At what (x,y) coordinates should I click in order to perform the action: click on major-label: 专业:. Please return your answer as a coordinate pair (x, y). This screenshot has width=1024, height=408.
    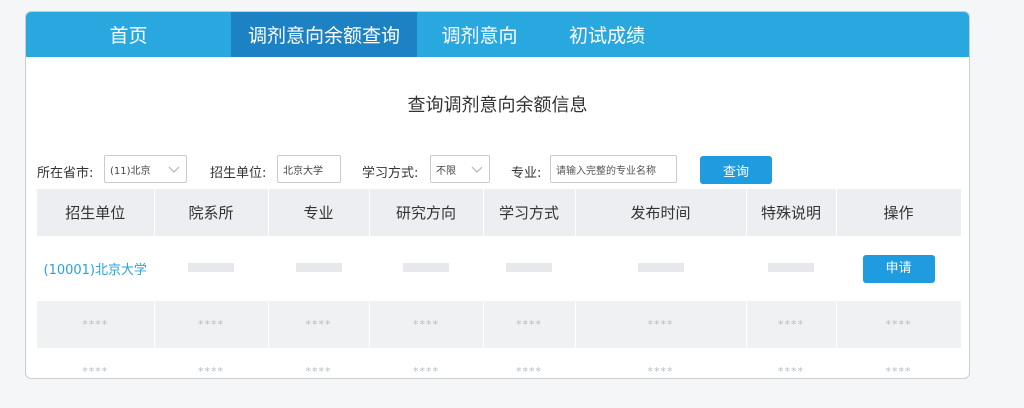
    Looking at the image, I should click on (526, 173).